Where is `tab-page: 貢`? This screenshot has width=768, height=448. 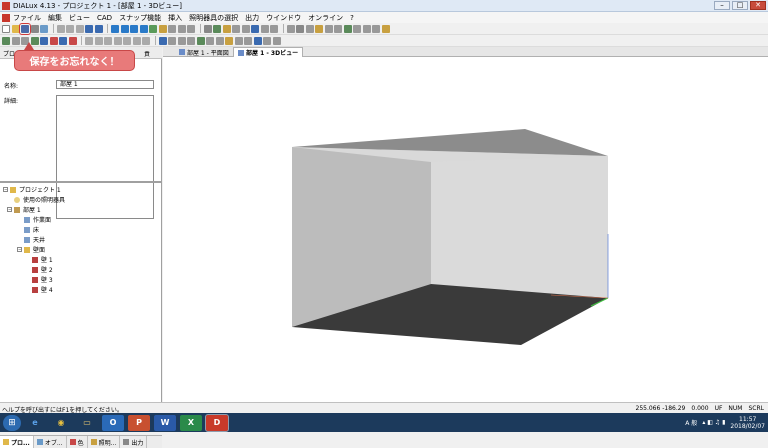
tab-page: 貢 is located at coordinates (147, 53).